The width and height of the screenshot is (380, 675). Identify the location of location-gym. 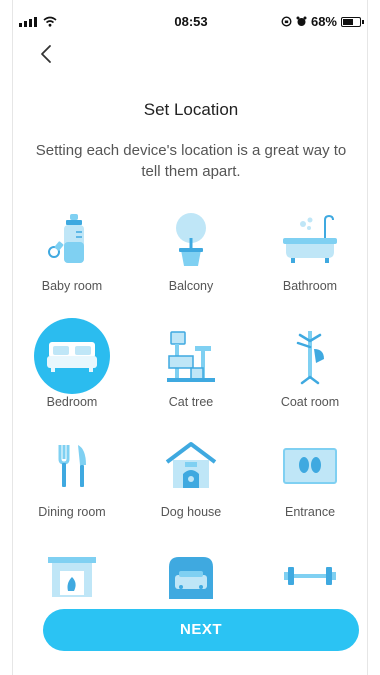
(310, 576).